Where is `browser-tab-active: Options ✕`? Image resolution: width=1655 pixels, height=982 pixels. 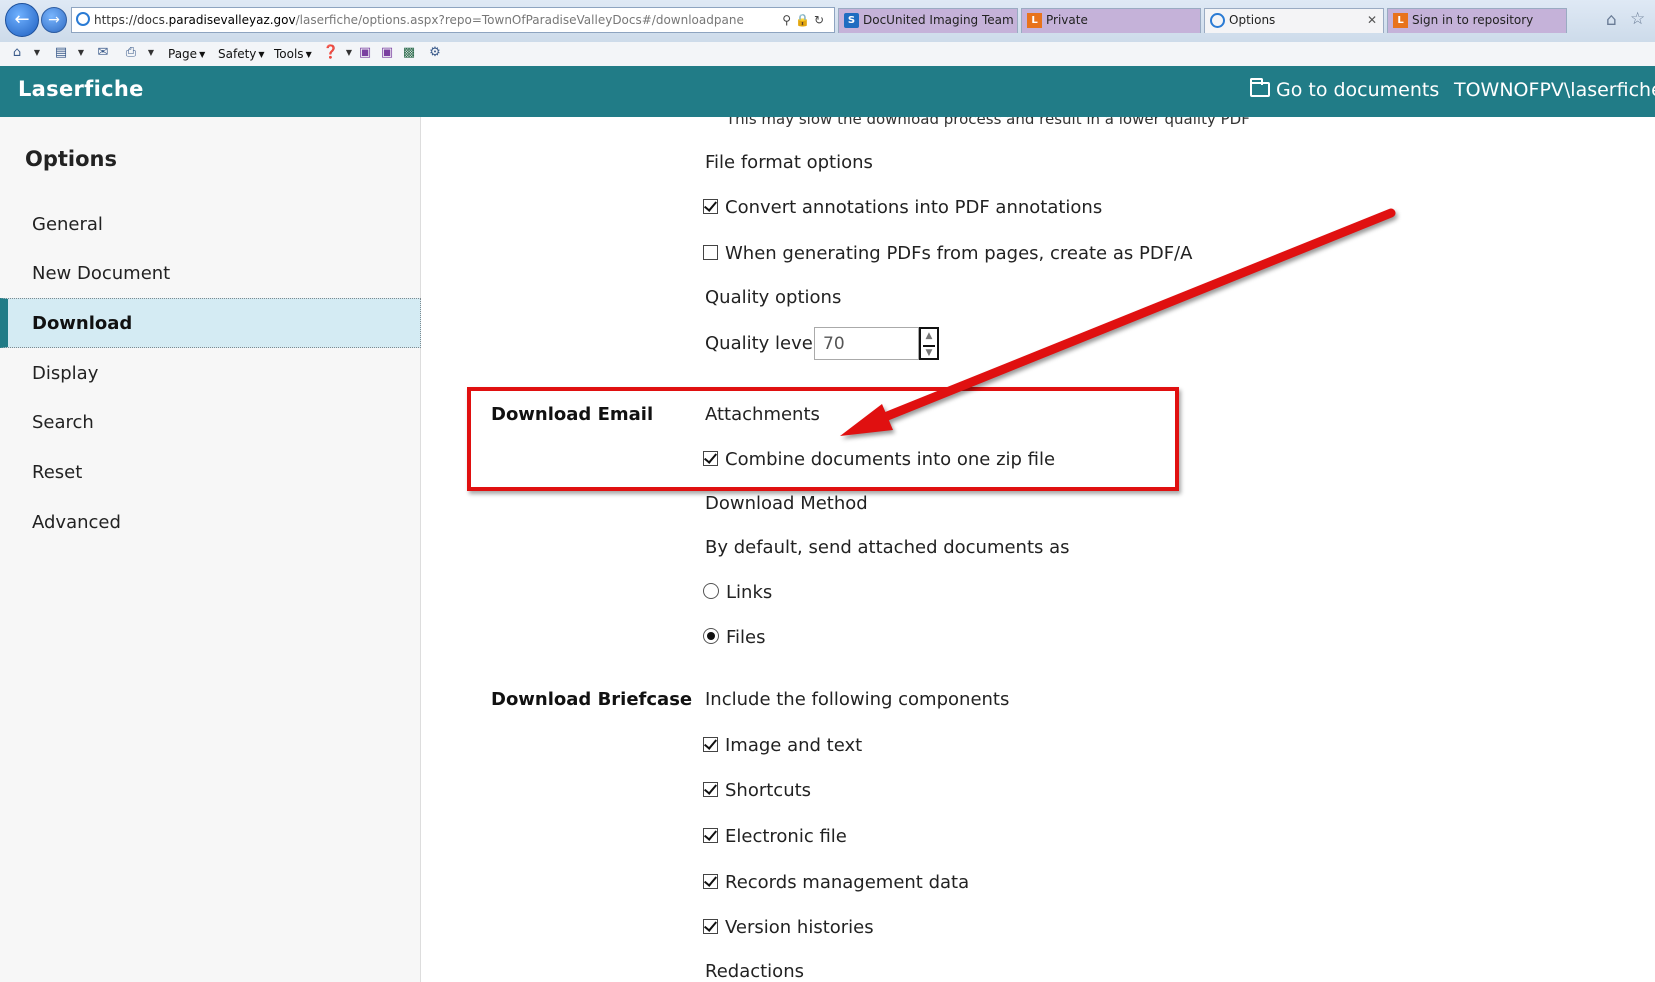
browser-tab-active: Options ✕ is located at coordinates (1294, 20).